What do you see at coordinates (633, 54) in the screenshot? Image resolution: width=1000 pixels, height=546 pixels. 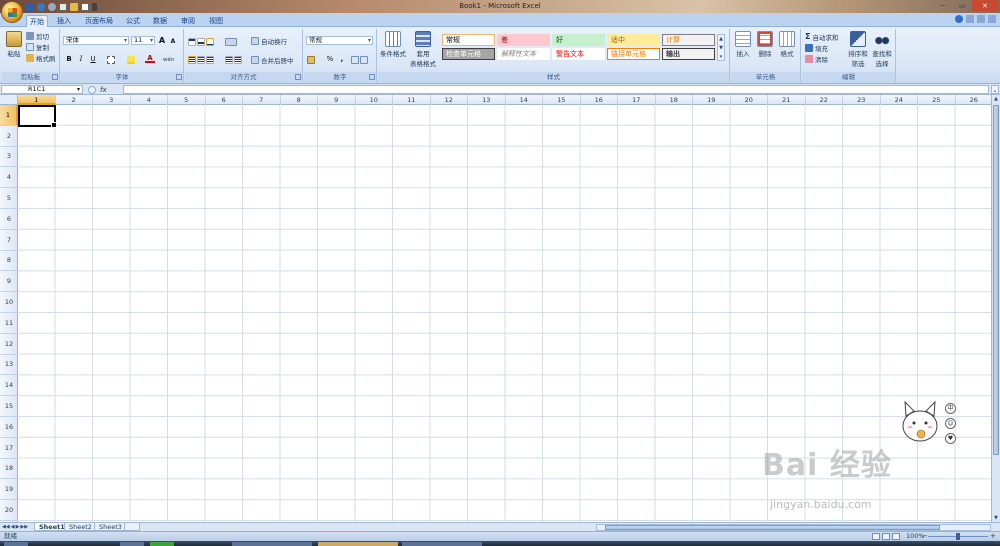 I see `style-linked-cell: 链接单元格` at bounding box center [633, 54].